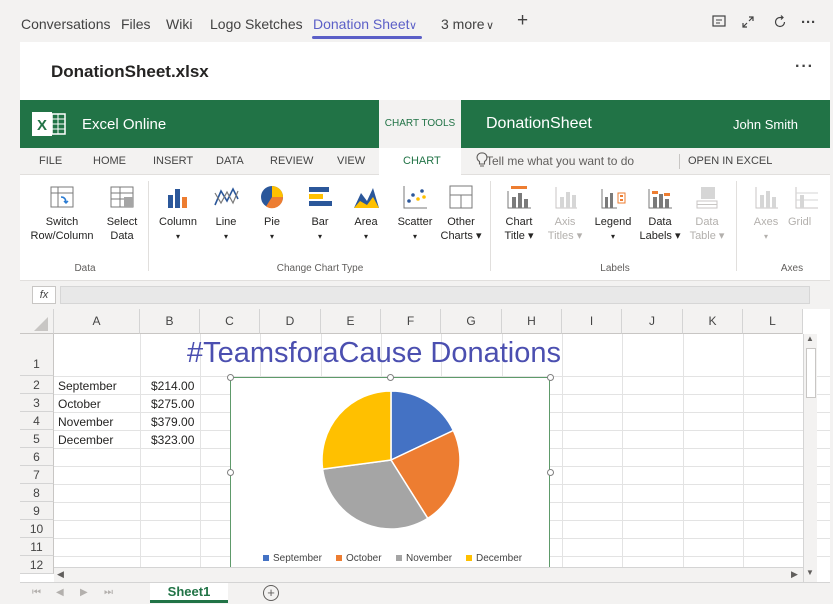 The image size is (833, 604). What do you see at coordinates (37, 493) in the screenshot?
I see `row-header: 8` at bounding box center [37, 493].